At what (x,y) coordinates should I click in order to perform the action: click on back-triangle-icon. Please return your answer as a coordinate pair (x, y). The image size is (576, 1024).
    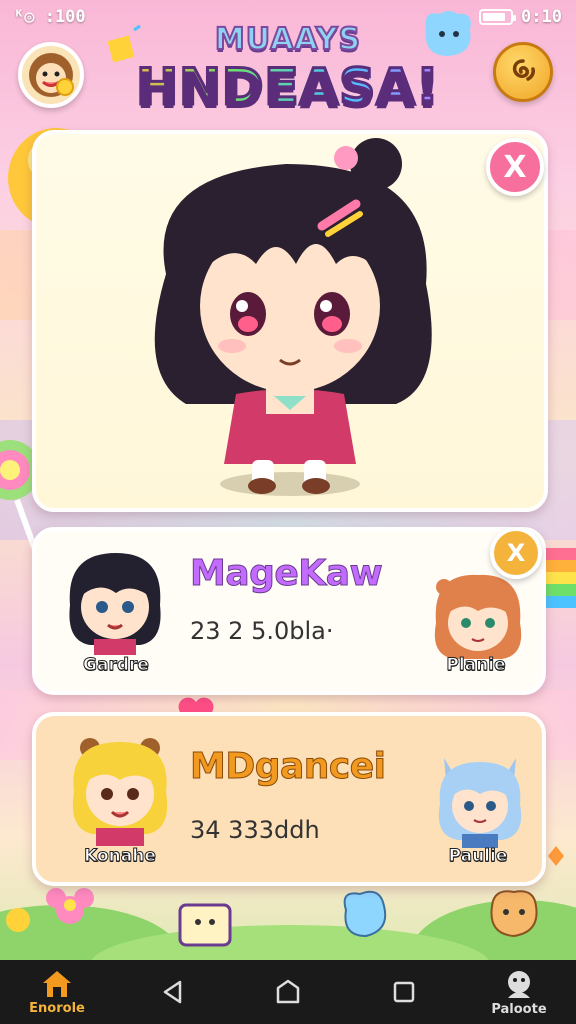
    Looking at the image, I should click on (172, 992).